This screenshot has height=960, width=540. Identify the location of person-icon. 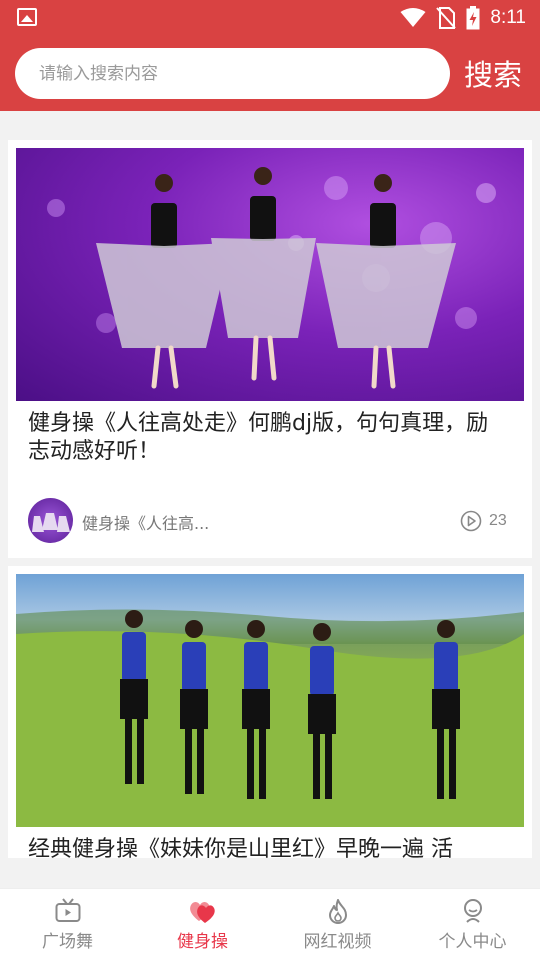
(472, 911).